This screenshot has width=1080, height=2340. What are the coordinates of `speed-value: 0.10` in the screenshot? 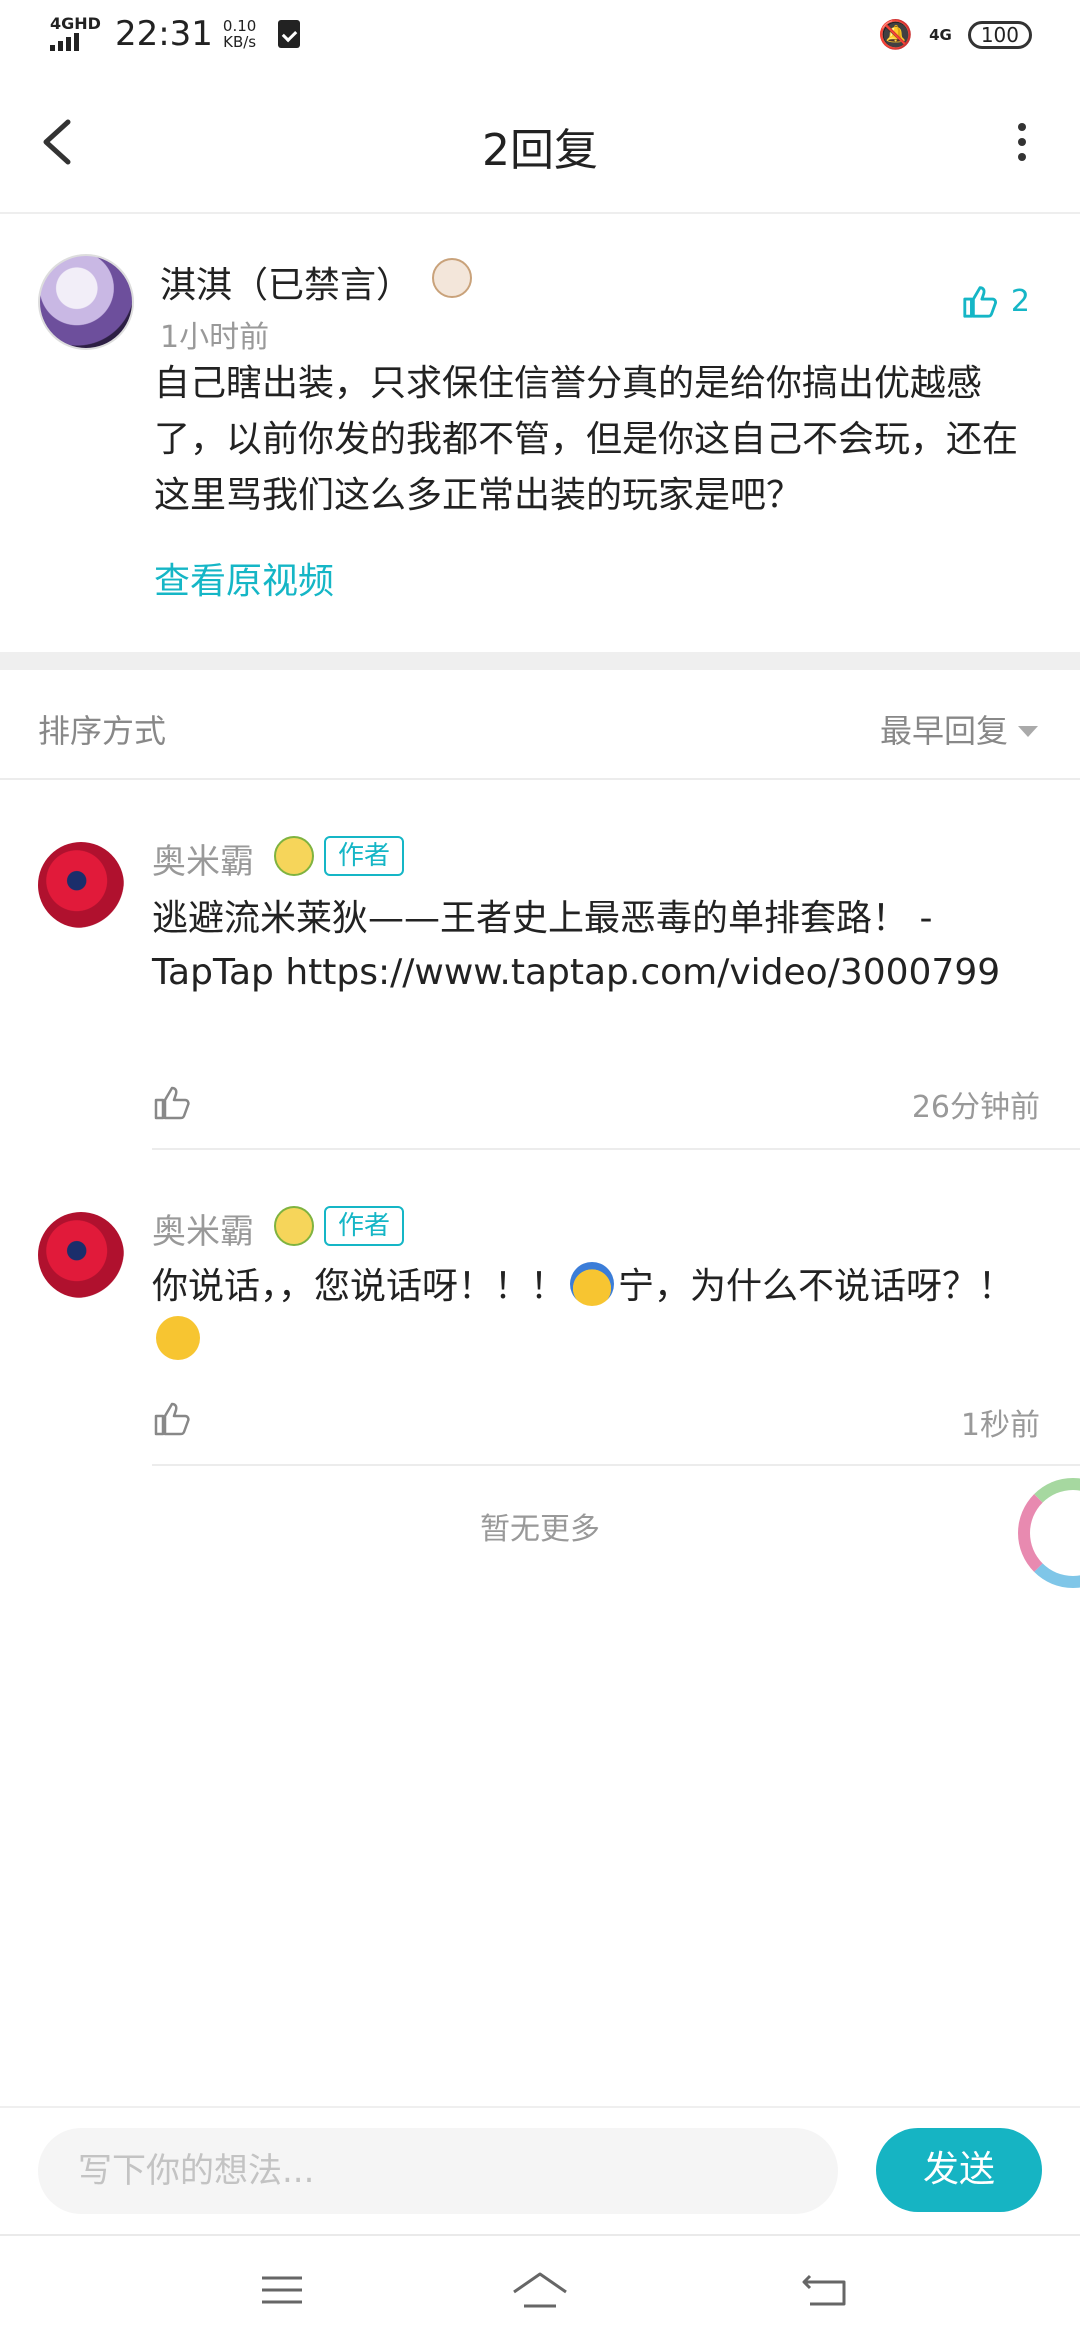 It's located at (239, 26).